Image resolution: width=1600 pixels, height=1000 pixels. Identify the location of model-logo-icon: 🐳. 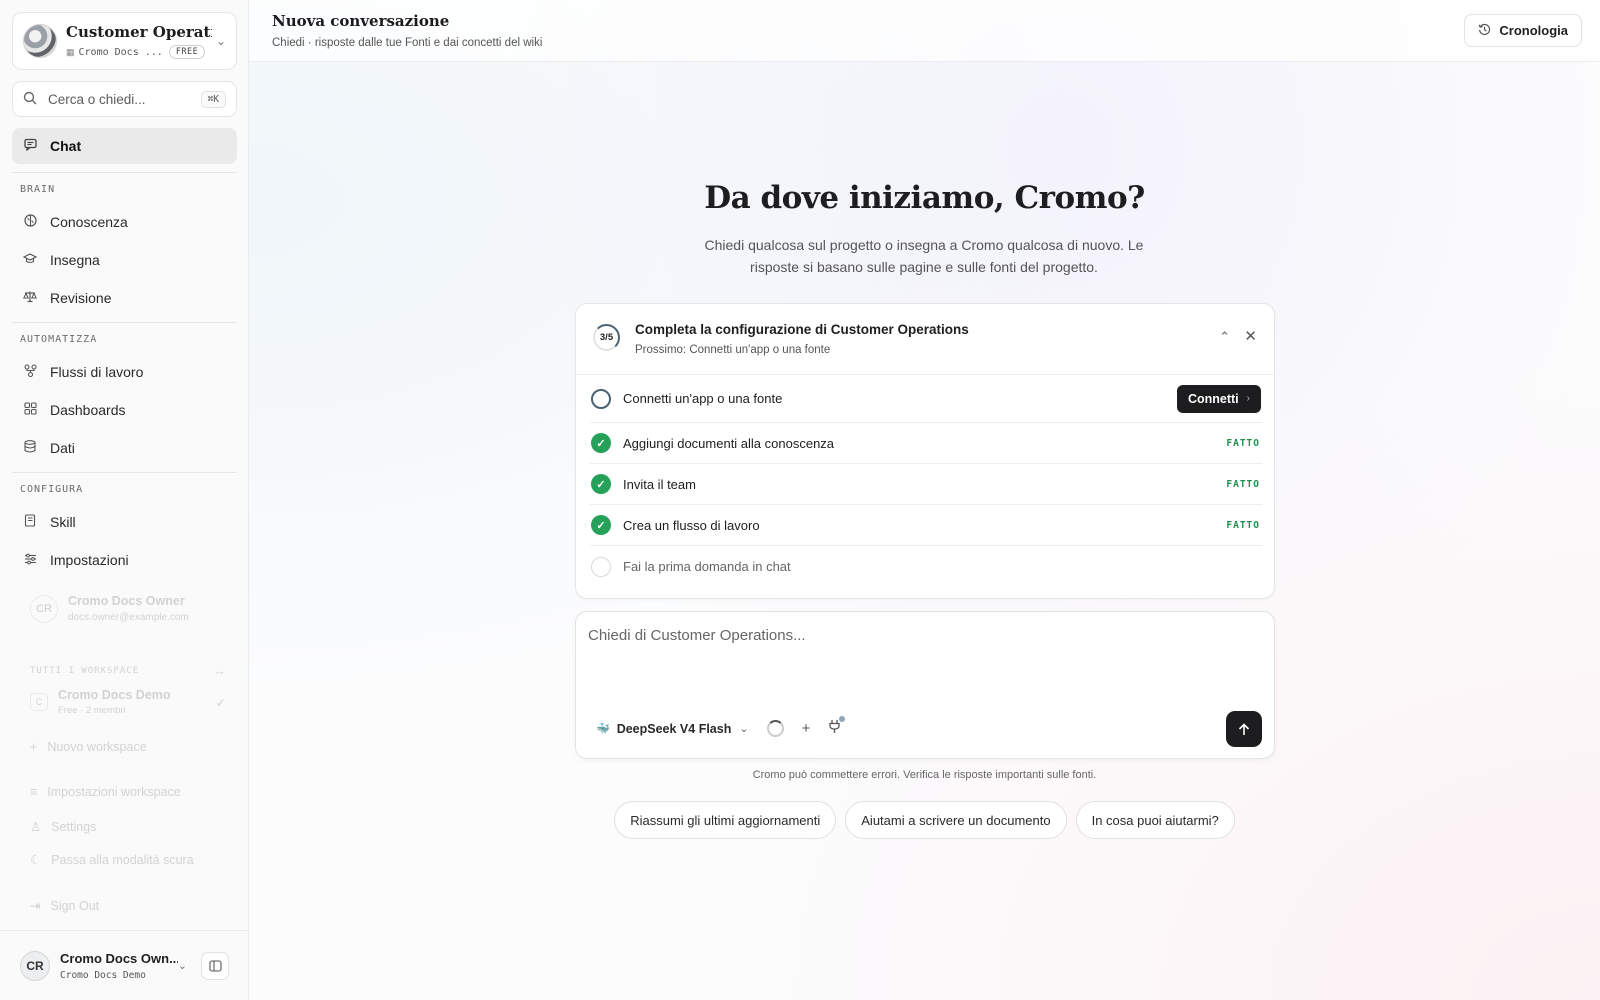
(603, 729).